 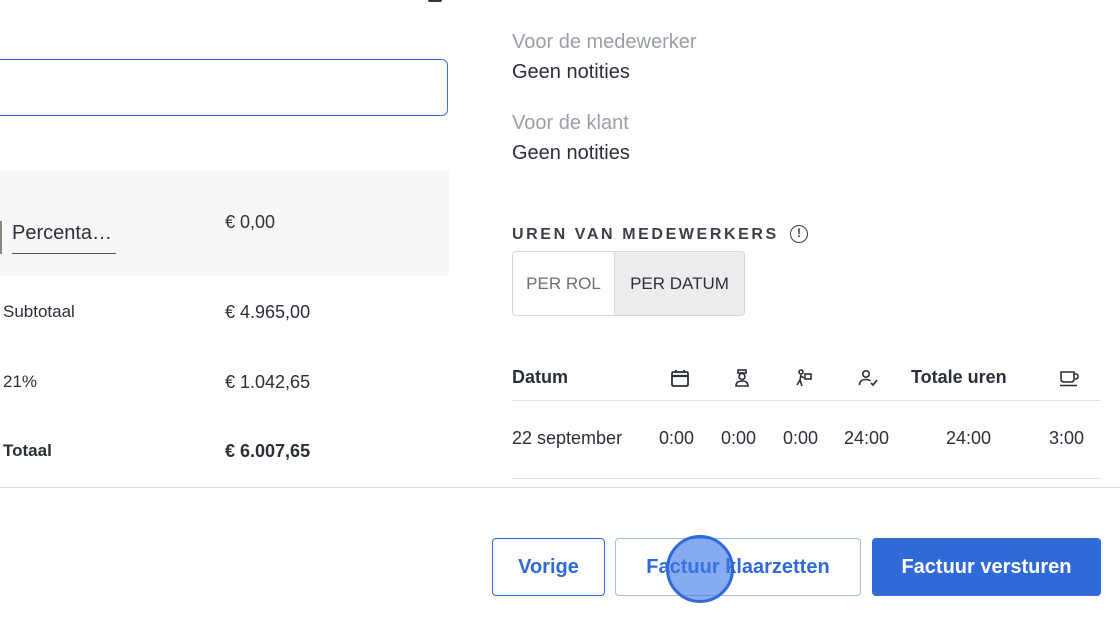 I want to click on info-icon: !, so click(x=799, y=234).